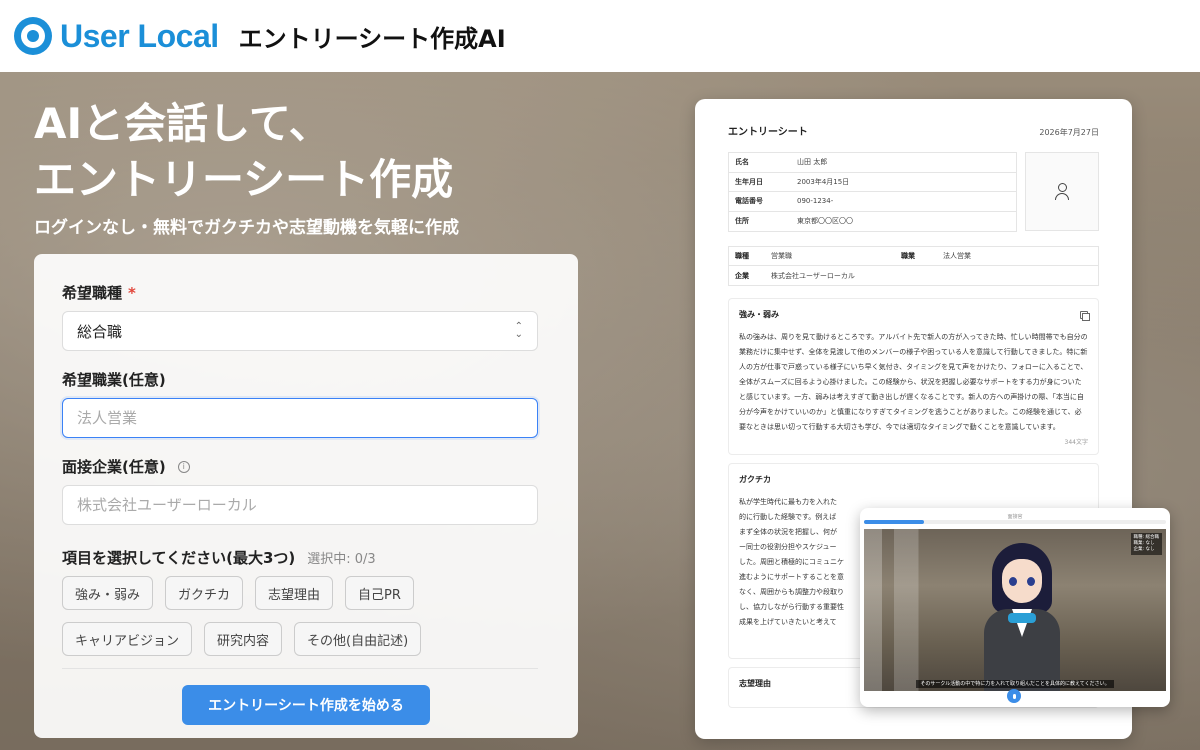 This screenshot has width=1200, height=750. I want to click on hero-subtitle: ログインなし・無料でガクチカや志望動機を気軽に作成, so click(246, 228).